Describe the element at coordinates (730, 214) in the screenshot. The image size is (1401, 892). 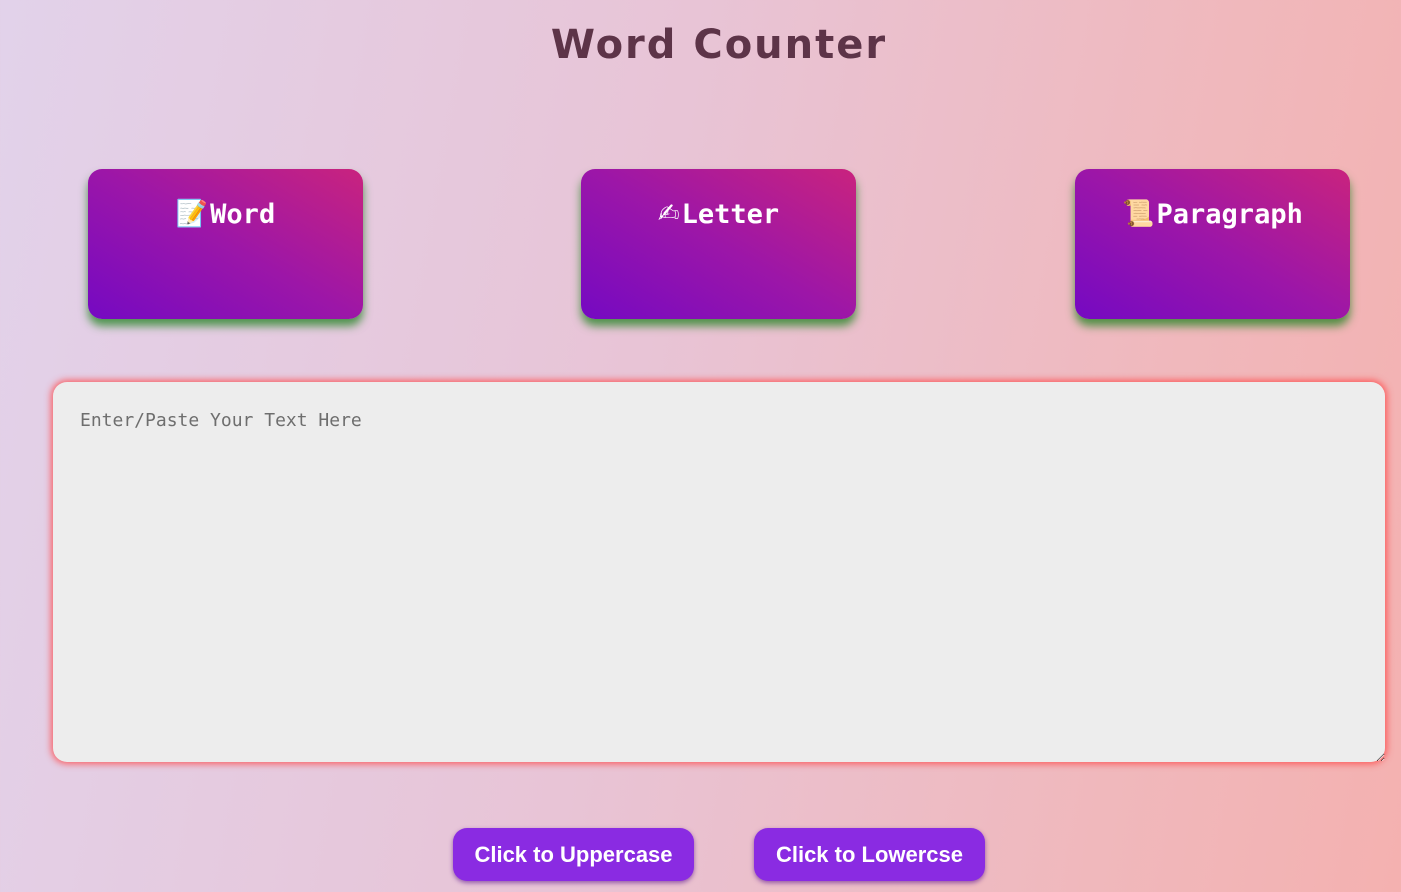
I see `letter-card-label: Letter` at that location.